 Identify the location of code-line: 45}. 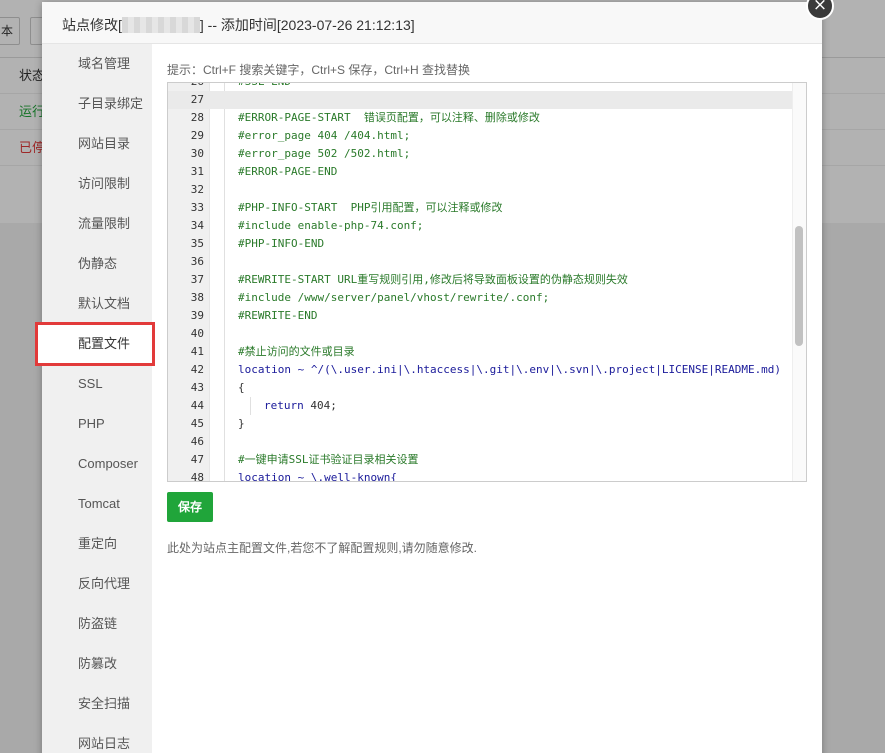
(487, 424).